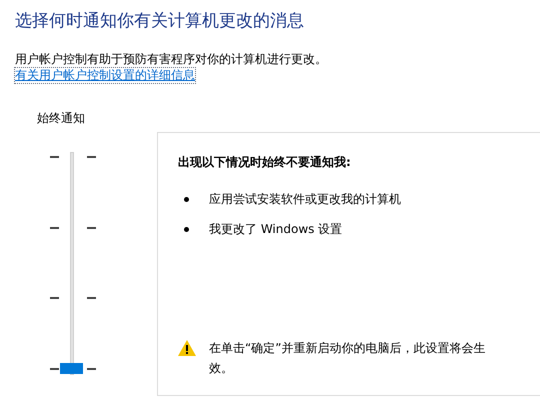 The width and height of the screenshot is (540, 401). Describe the element at coordinates (347, 358) in the screenshot. I see `warning-text: 在单击“确定”并重新启动你的电脑后，此设置将会生效。` at that location.